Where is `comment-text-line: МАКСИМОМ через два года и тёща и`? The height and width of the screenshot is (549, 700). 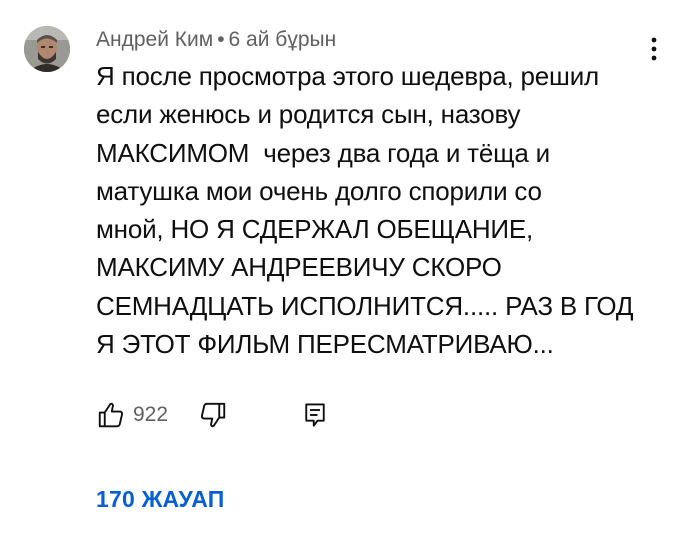 comment-text-line: МАКСИМОМ через два года и тёща и is located at coordinates (323, 152).